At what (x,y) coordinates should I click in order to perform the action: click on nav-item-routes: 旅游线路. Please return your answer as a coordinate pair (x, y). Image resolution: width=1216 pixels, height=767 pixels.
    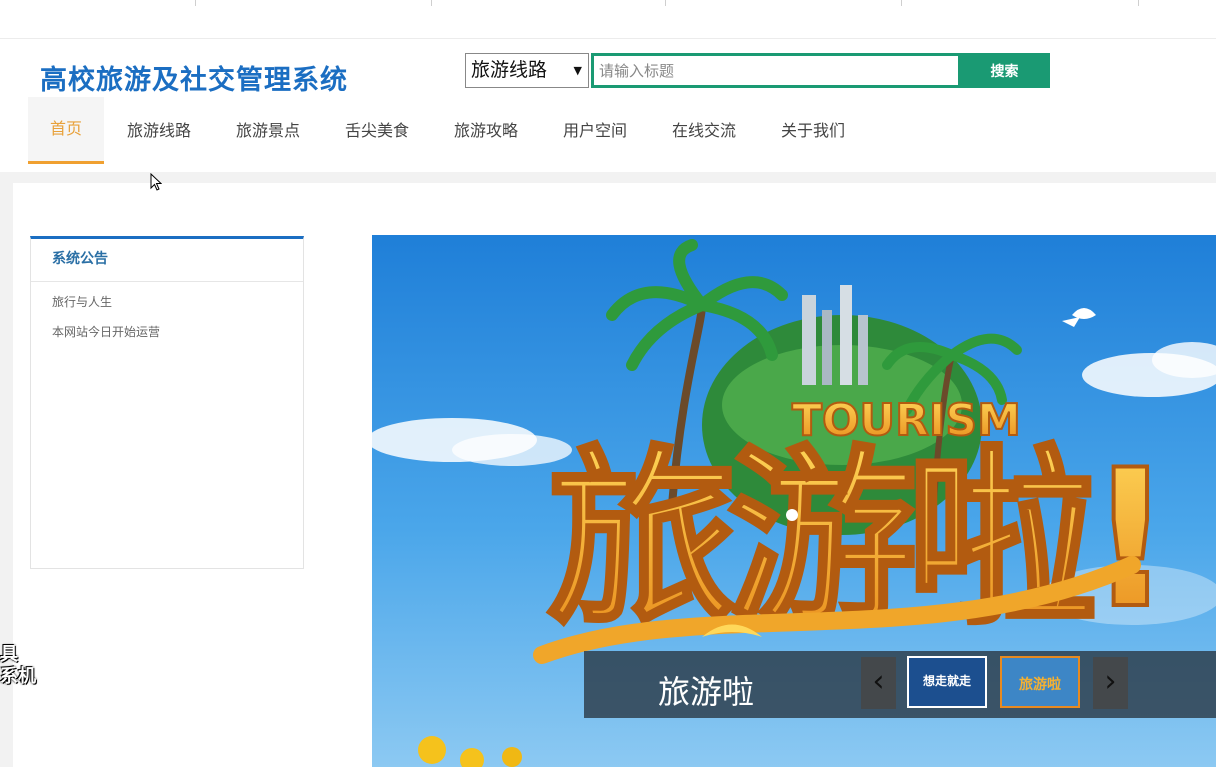
    Looking at the image, I should click on (159, 130).